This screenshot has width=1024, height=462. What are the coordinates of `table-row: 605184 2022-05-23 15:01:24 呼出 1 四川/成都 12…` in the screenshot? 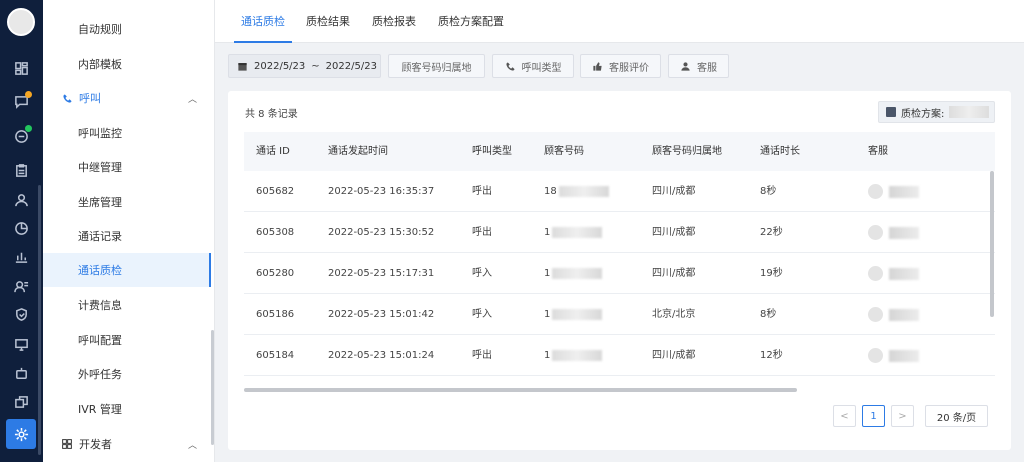 It's located at (619, 355).